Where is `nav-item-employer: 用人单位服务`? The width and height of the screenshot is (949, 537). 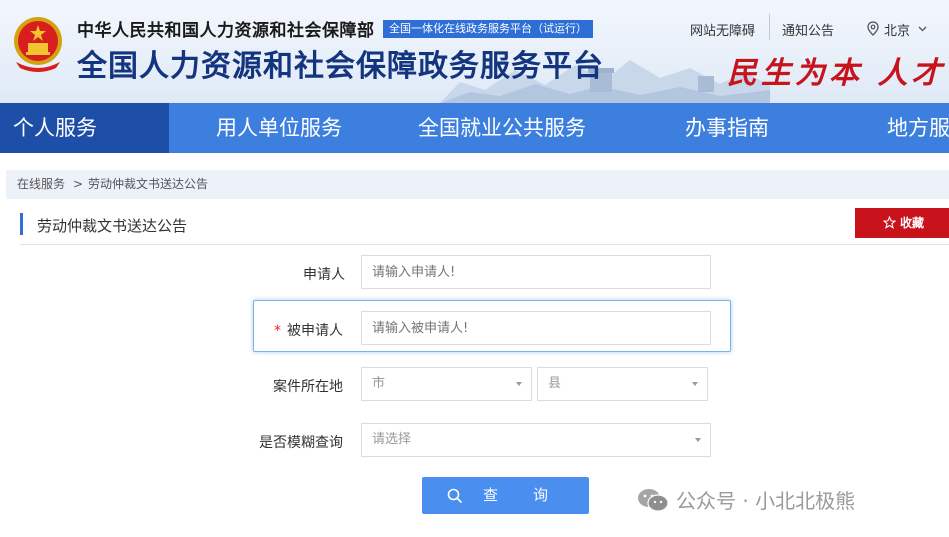 nav-item-employer: 用人单位服务 is located at coordinates (279, 128).